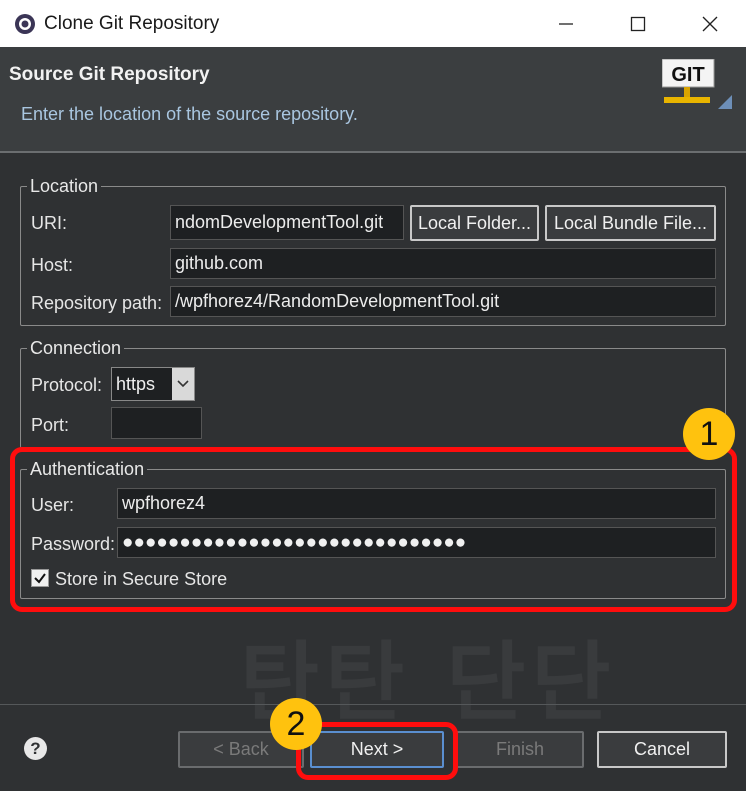 The image size is (746, 791). I want to click on help-icon: ?, so click(35, 748).